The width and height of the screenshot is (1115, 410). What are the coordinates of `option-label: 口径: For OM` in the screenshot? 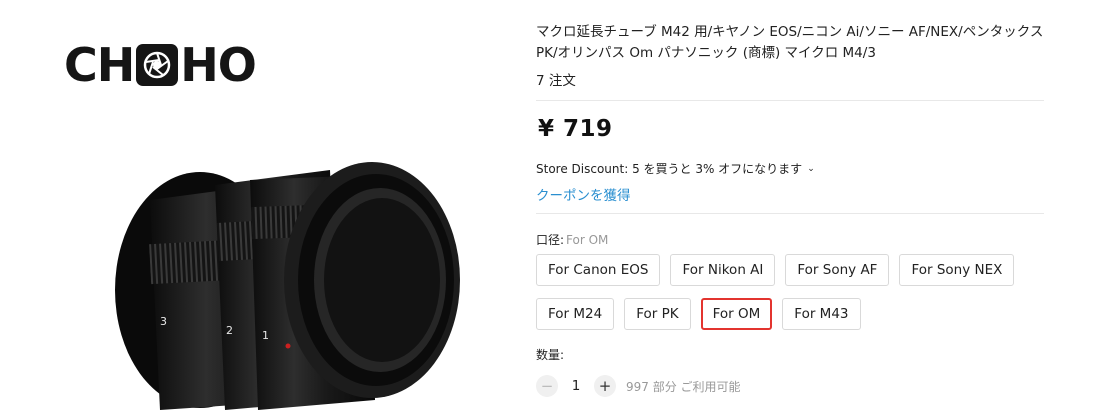 It's located at (572, 239).